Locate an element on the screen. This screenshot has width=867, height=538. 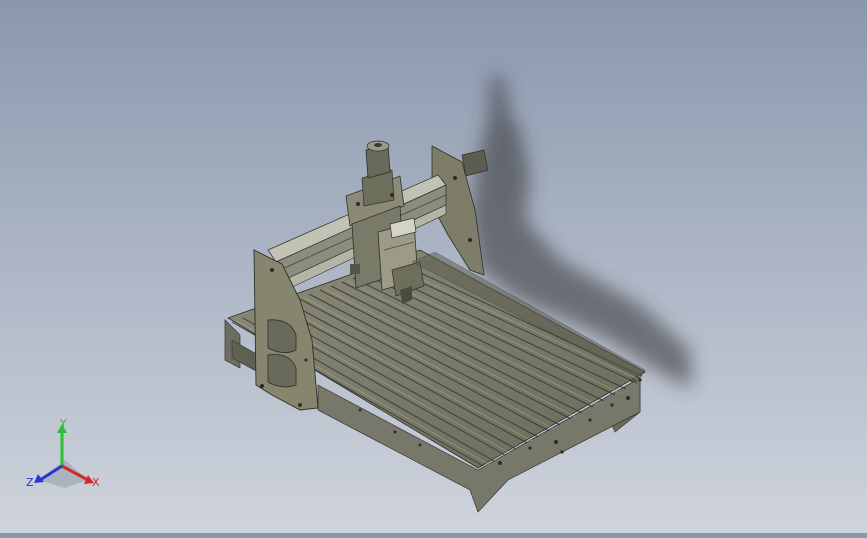
x-axis-label: X is located at coordinates (96, 482).